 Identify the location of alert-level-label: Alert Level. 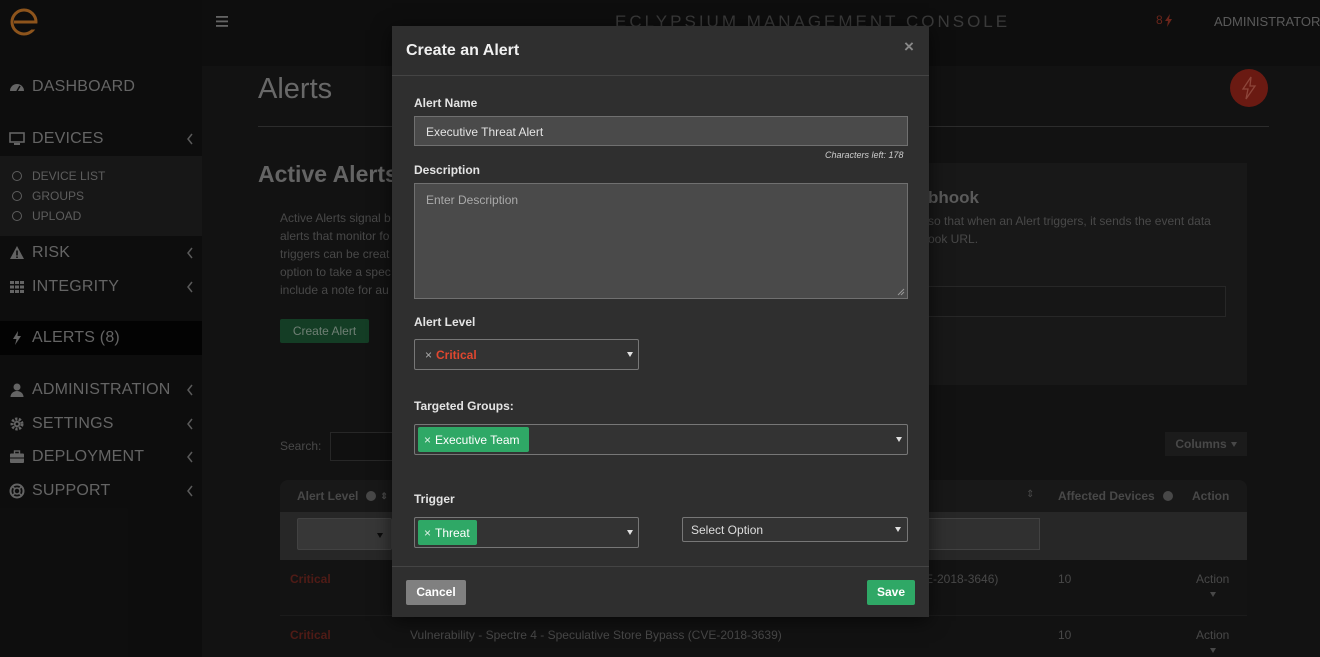
(445, 322).